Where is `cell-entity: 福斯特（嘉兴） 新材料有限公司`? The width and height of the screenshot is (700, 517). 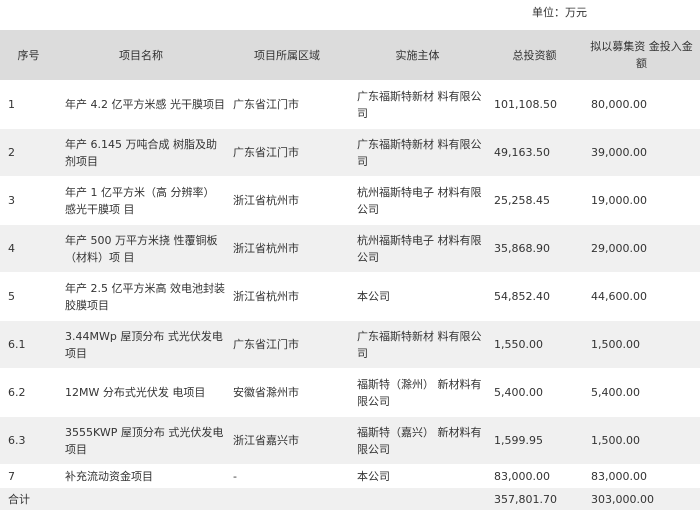
cell-entity: 福斯特（嘉兴） 新材料有限公司 is located at coordinates (417, 440).